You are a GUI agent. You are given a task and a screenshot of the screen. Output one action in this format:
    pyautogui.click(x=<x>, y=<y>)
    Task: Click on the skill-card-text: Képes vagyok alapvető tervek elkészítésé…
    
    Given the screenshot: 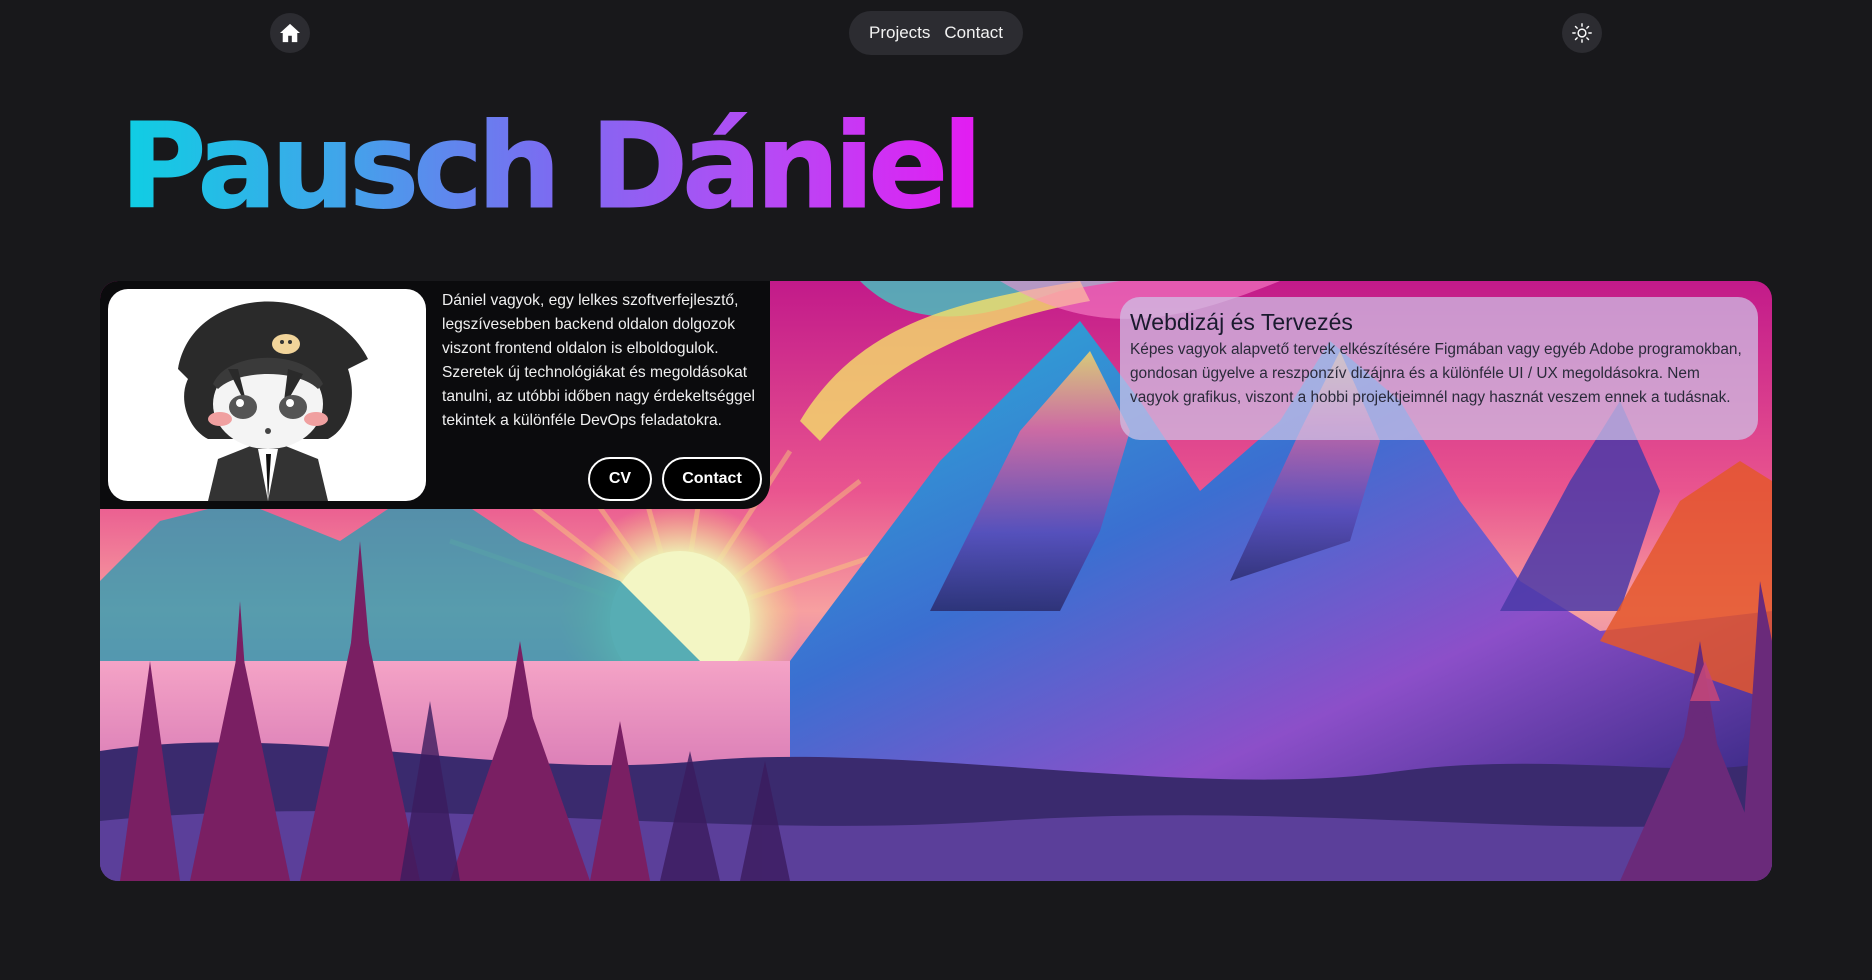 What is the action you would take?
    pyautogui.click(x=1436, y=373)
    